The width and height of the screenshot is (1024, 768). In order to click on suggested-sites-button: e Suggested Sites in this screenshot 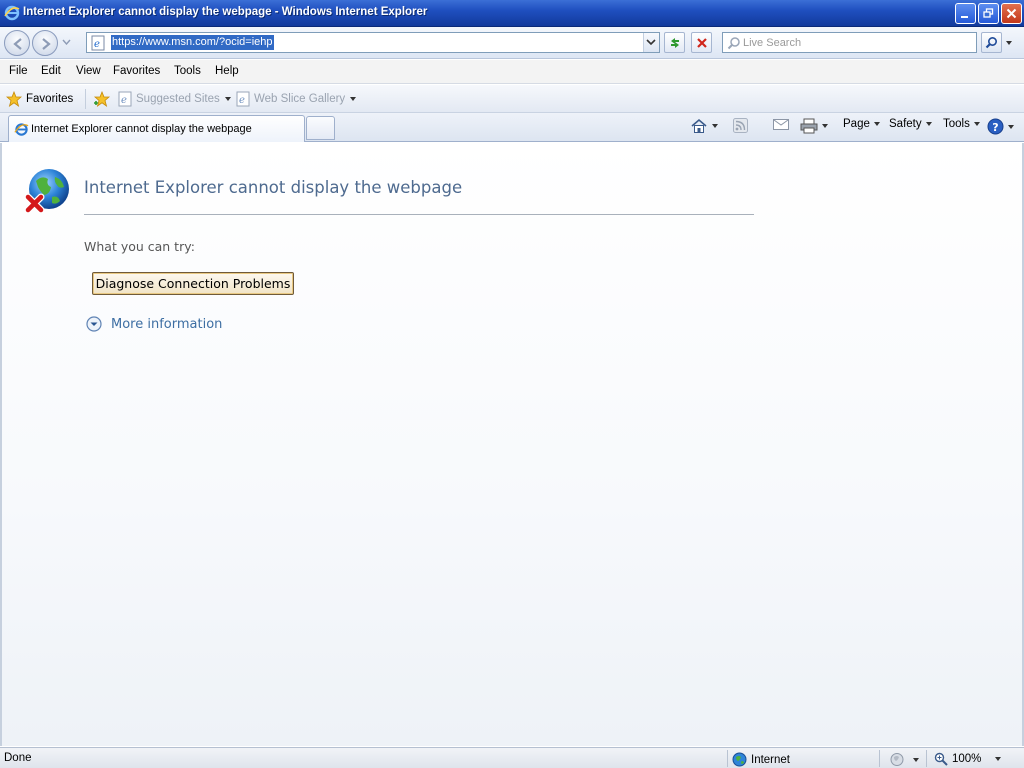, I will do `click(175, 99)`.